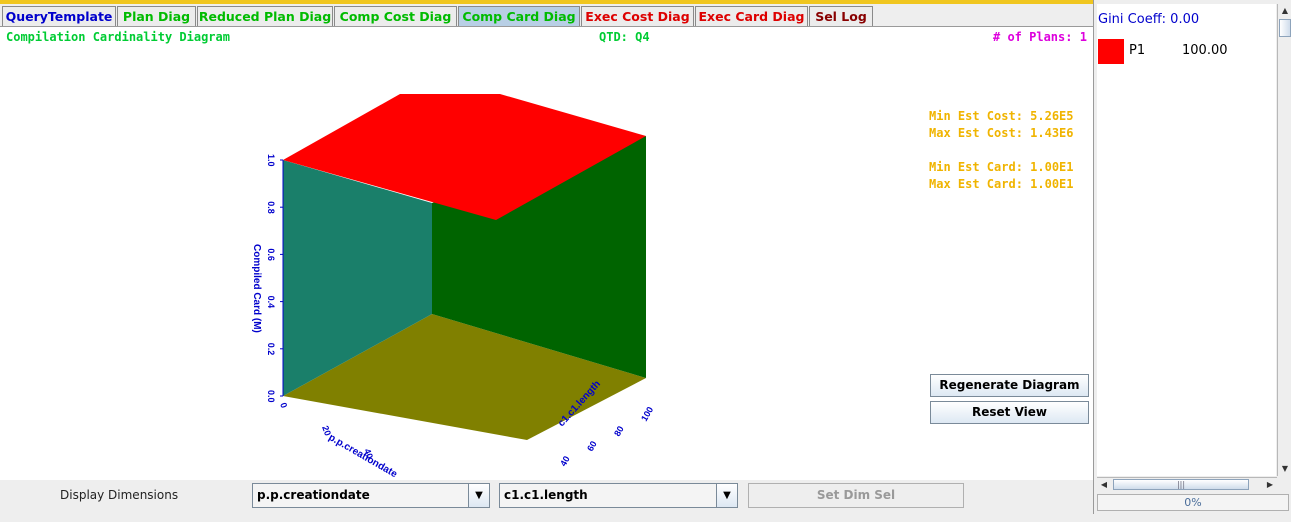 The image size is (1291, 522). What do you see at coordinates (592, 446) in the screenshot?
I see `y-tick-label: 60` at bounding box center [592, 446].